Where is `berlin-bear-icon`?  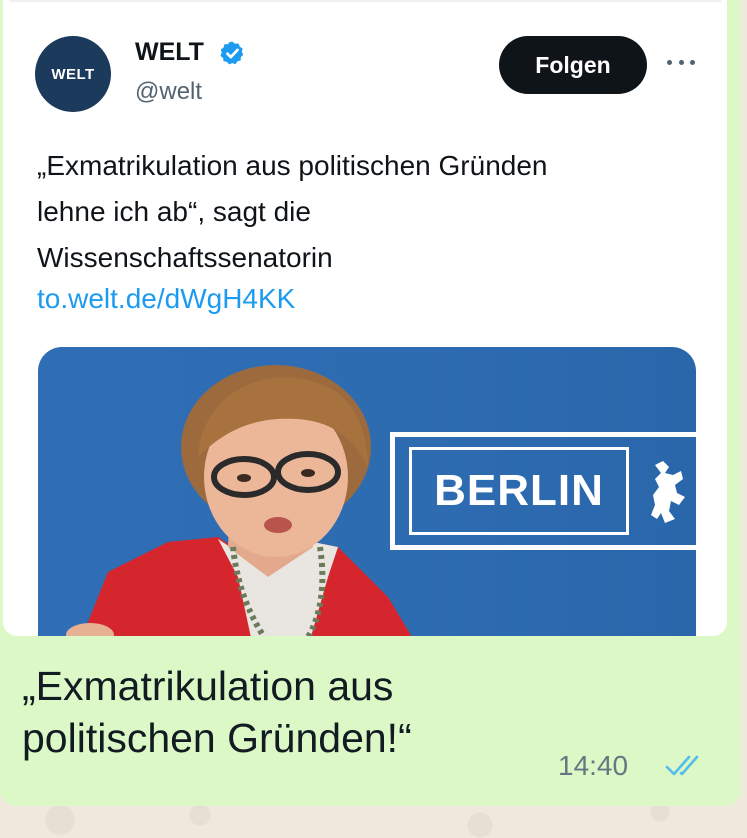 berlin-bear-icon is located at coordinates (668, 492).